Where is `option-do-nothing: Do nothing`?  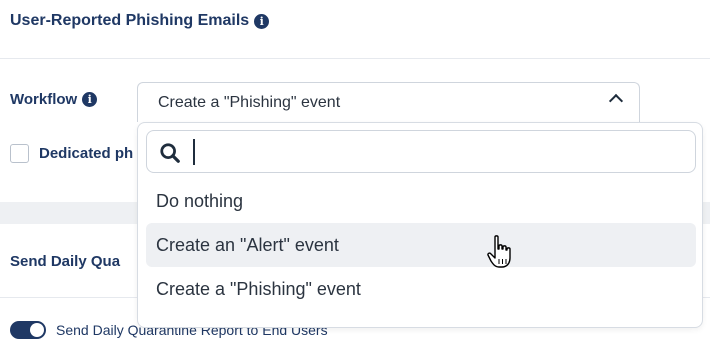
option-do-nothing: Do nothing is located at coordinates (421, 201).